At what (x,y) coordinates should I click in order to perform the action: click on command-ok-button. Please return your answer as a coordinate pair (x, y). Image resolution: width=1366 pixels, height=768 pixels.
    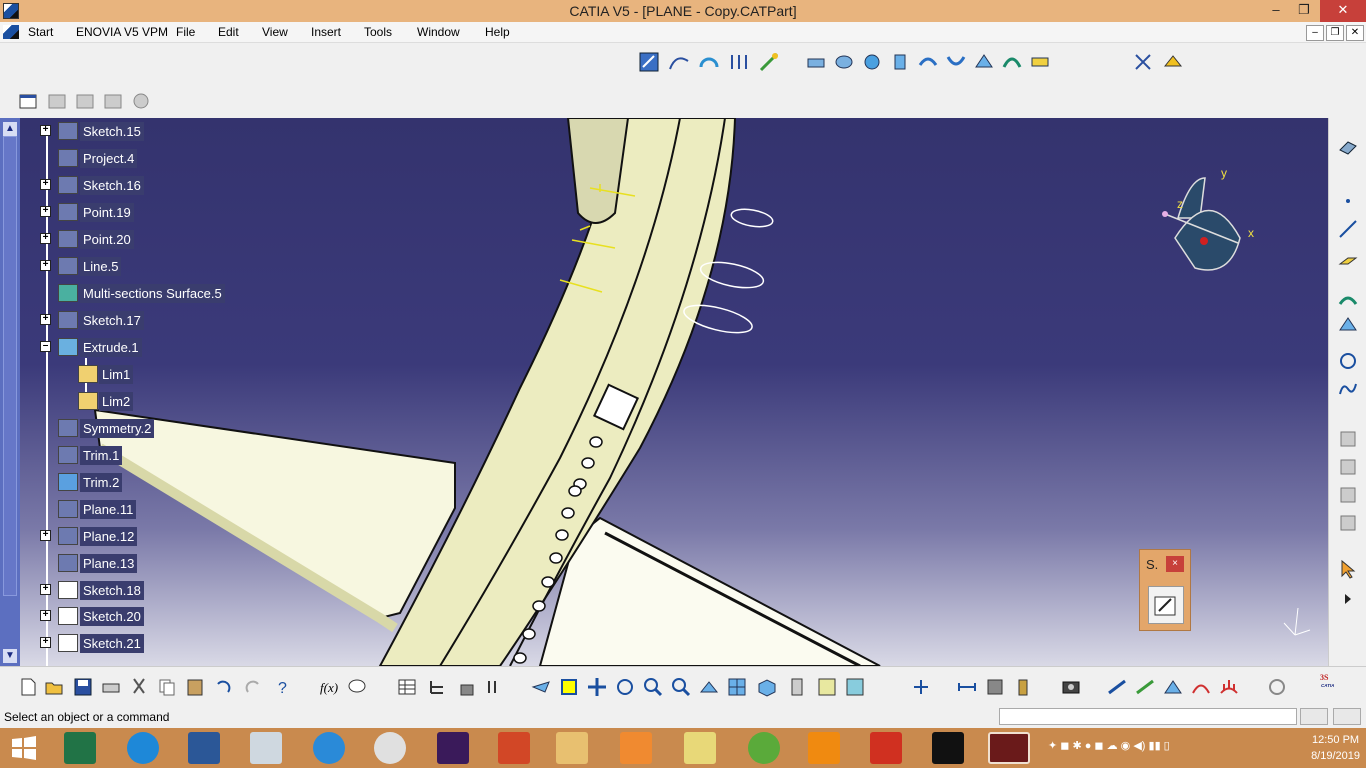
    Looking at the image, I should click on (1314, 716).